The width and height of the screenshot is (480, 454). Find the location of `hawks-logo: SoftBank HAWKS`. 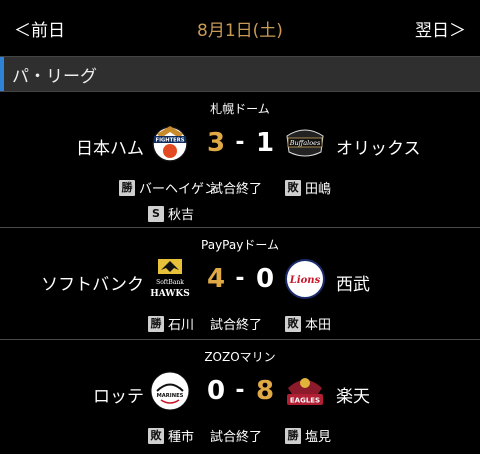

hawks-logo: SoftBank HAWKS is located at coordinates (170, 279).